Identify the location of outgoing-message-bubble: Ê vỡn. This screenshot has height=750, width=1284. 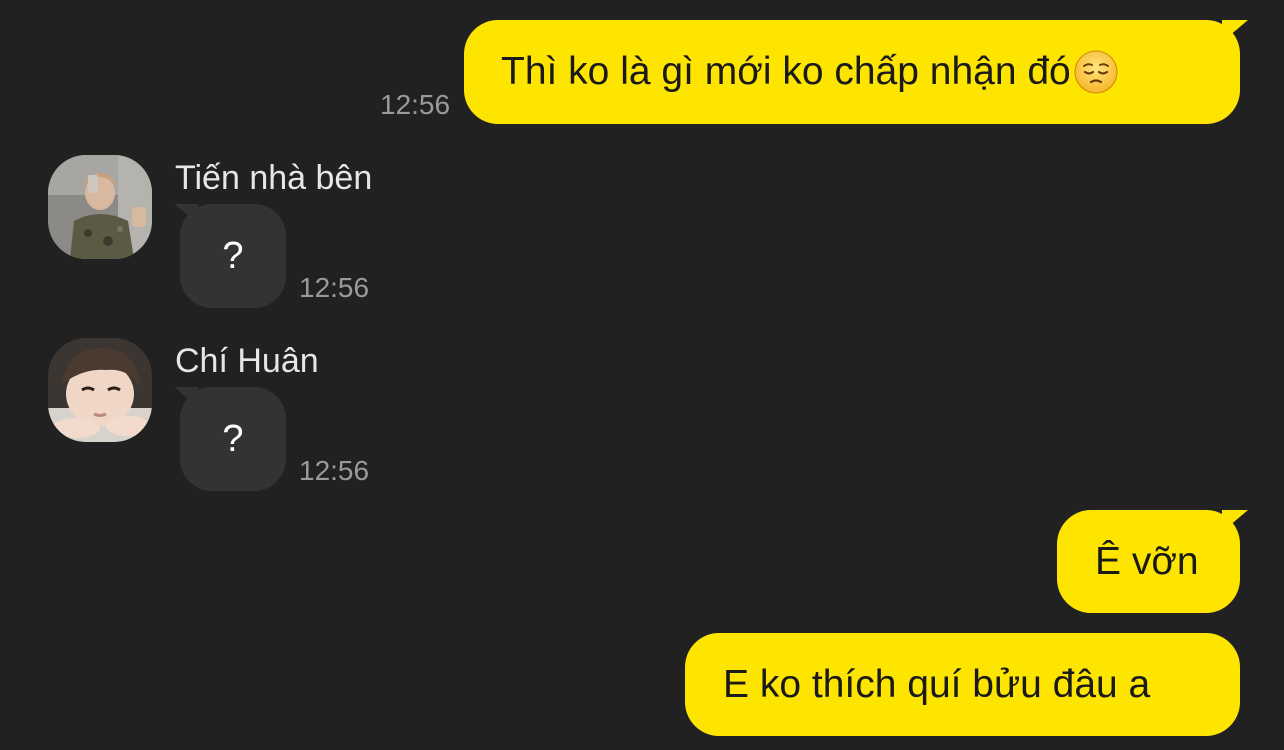
(1152, 561).